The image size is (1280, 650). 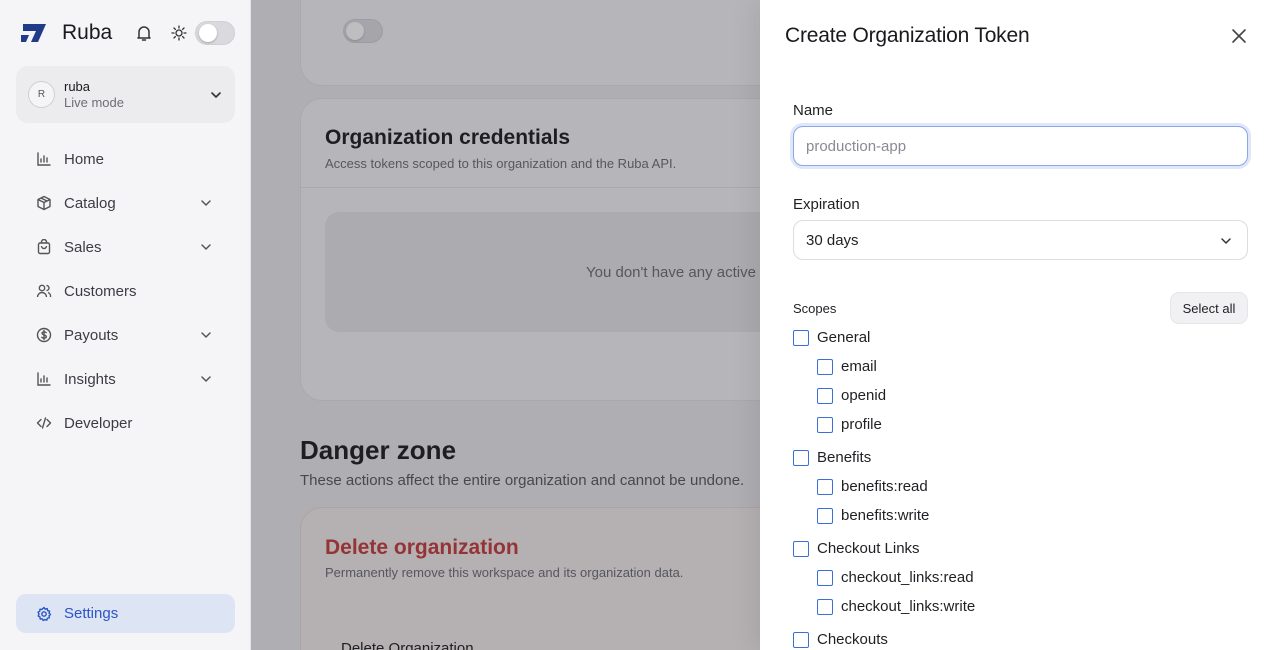 I want to click on sidebar-item-label: Insights, so click(x=90, y=379).